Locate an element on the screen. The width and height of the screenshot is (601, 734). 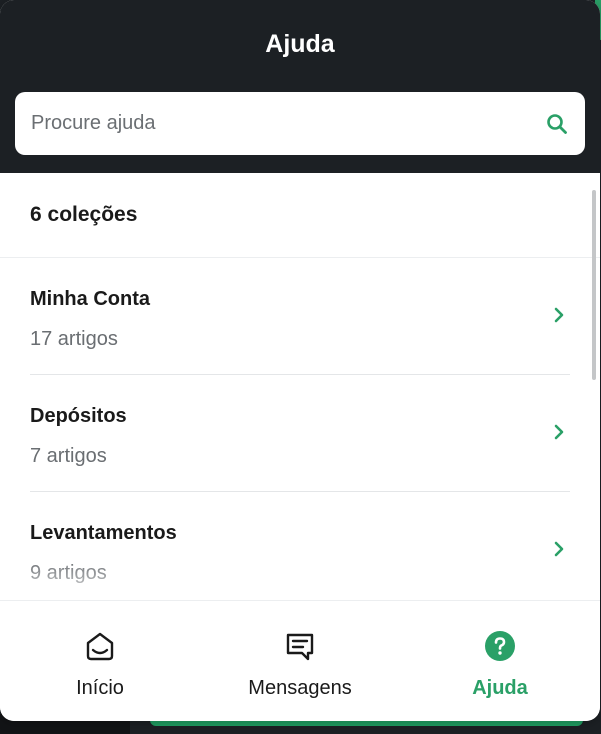
scrollbar is located at coordinates (594, 285).